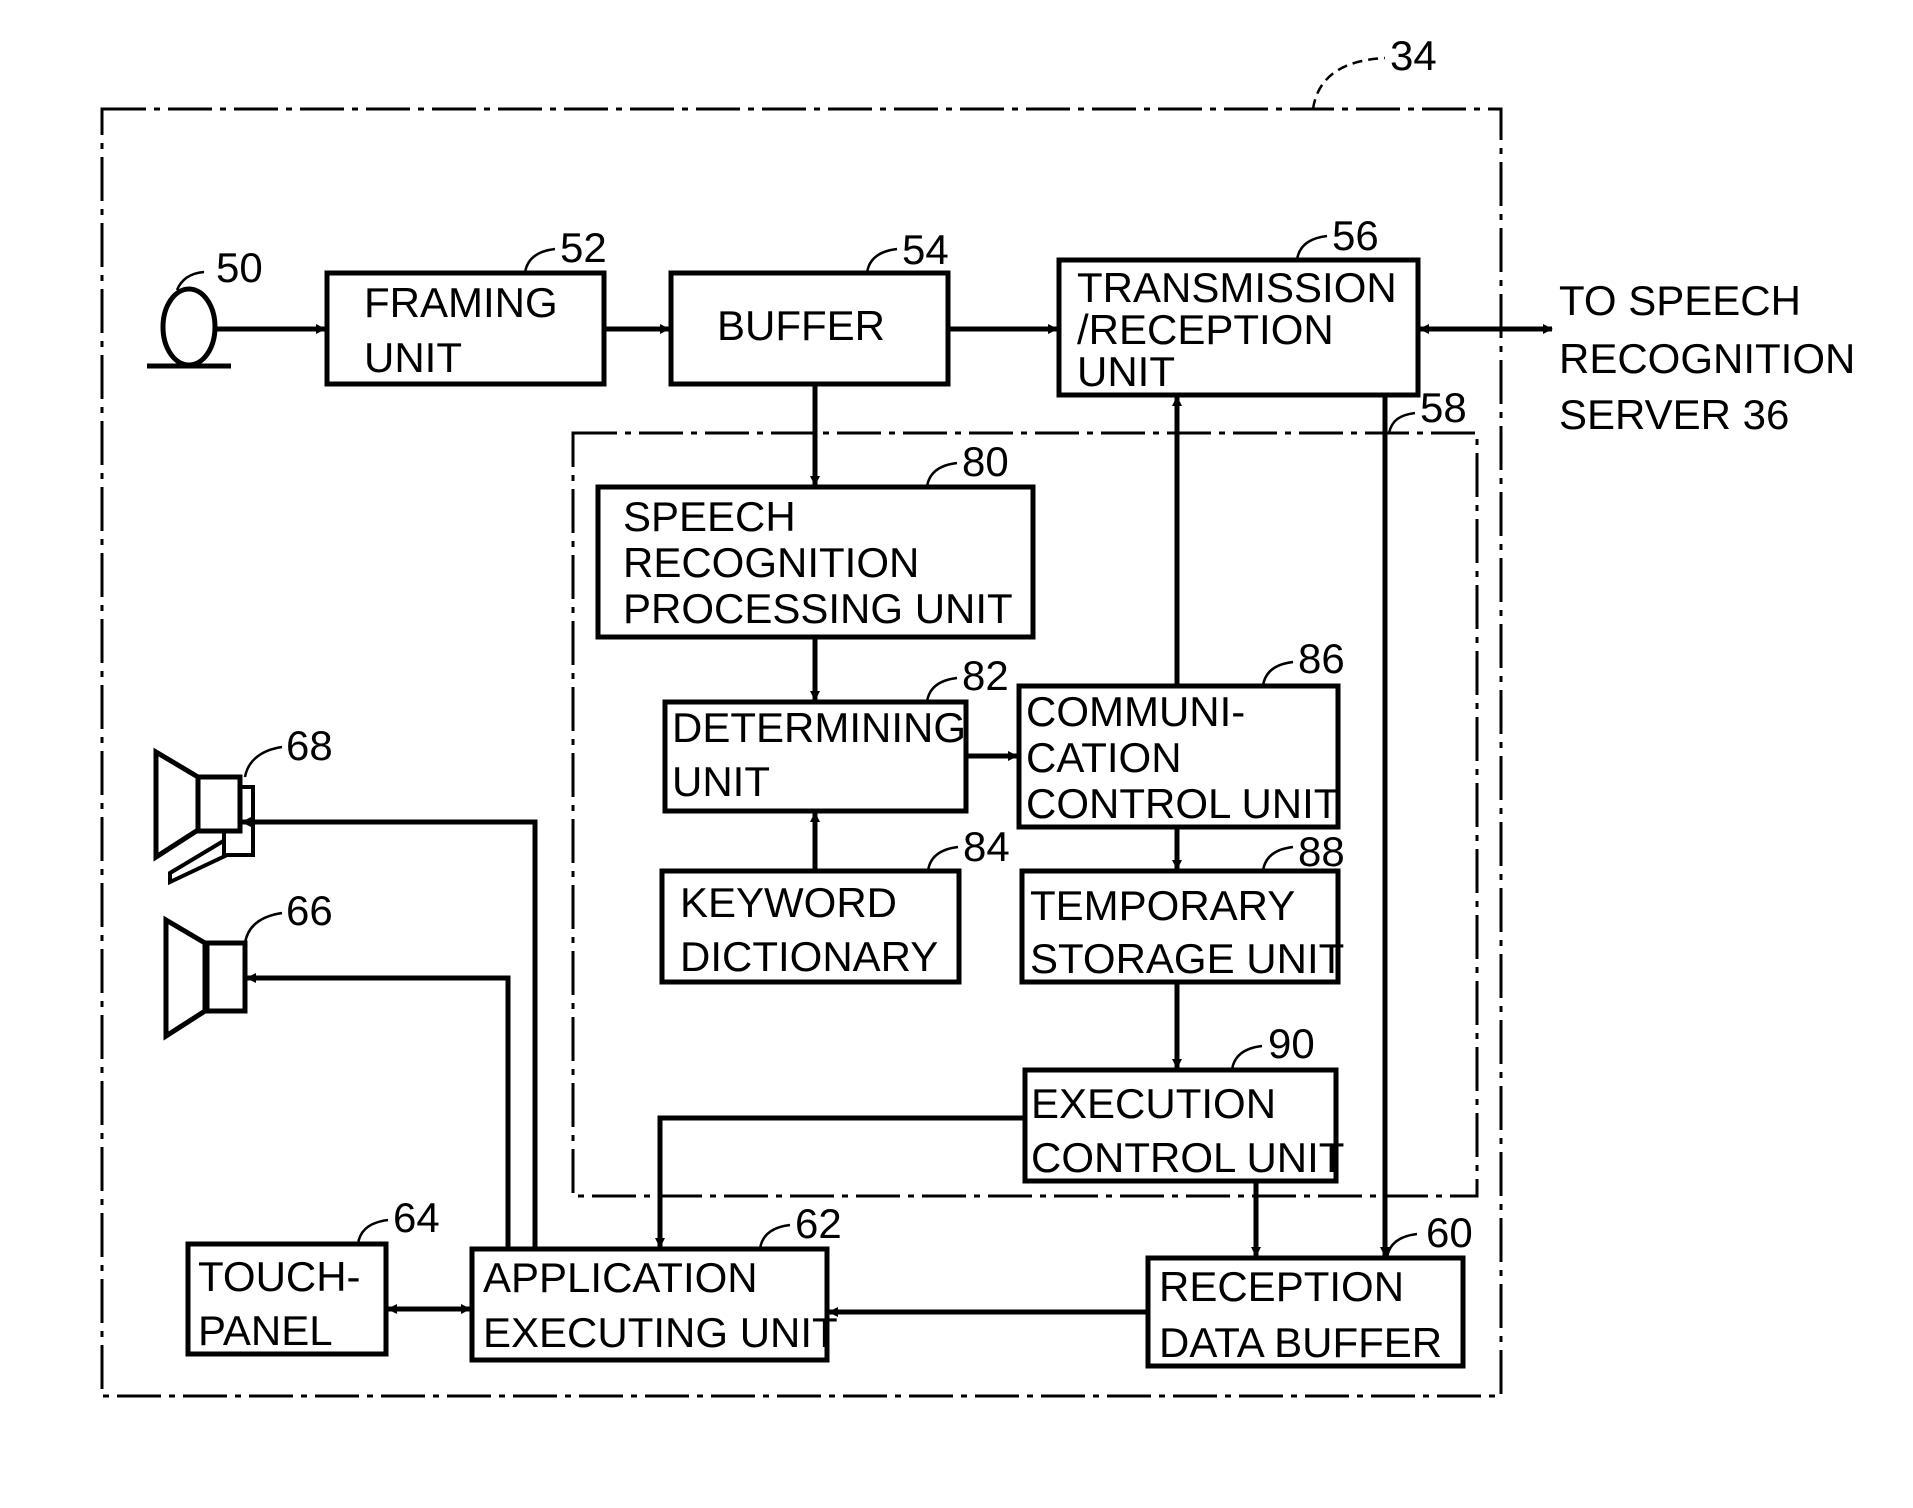  Describe the element at coordinates (788, 902) in the screenshot. I see `svg-text: KEYWORD` at that location.